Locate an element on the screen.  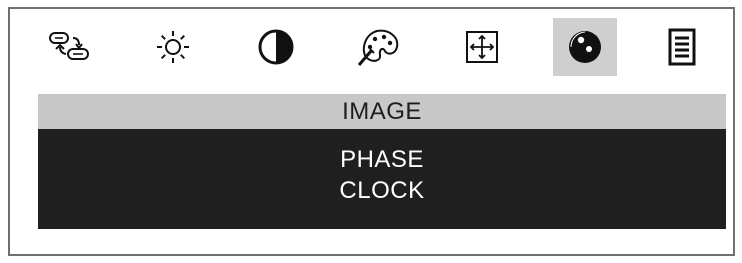
contrast-icon is located at coordinates (276, 47).